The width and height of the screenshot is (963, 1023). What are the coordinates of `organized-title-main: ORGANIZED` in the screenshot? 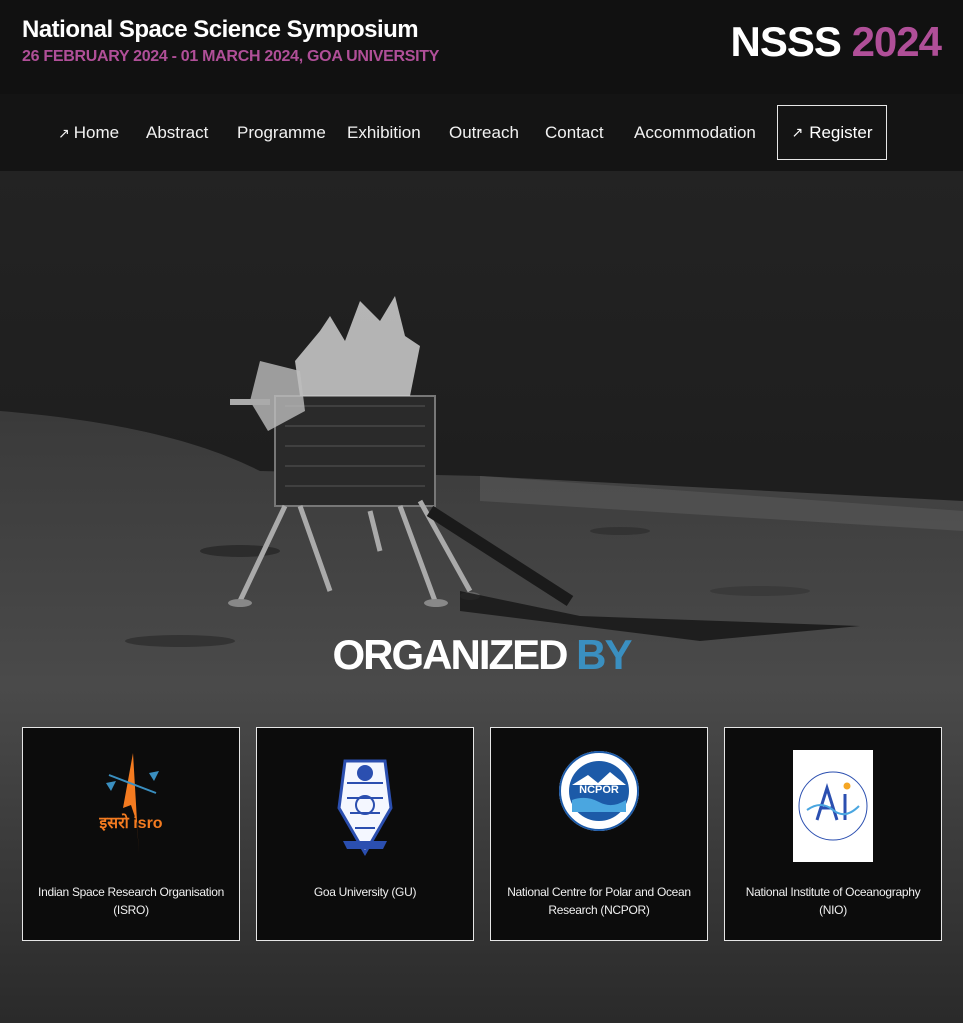 It's located at (450, 654).